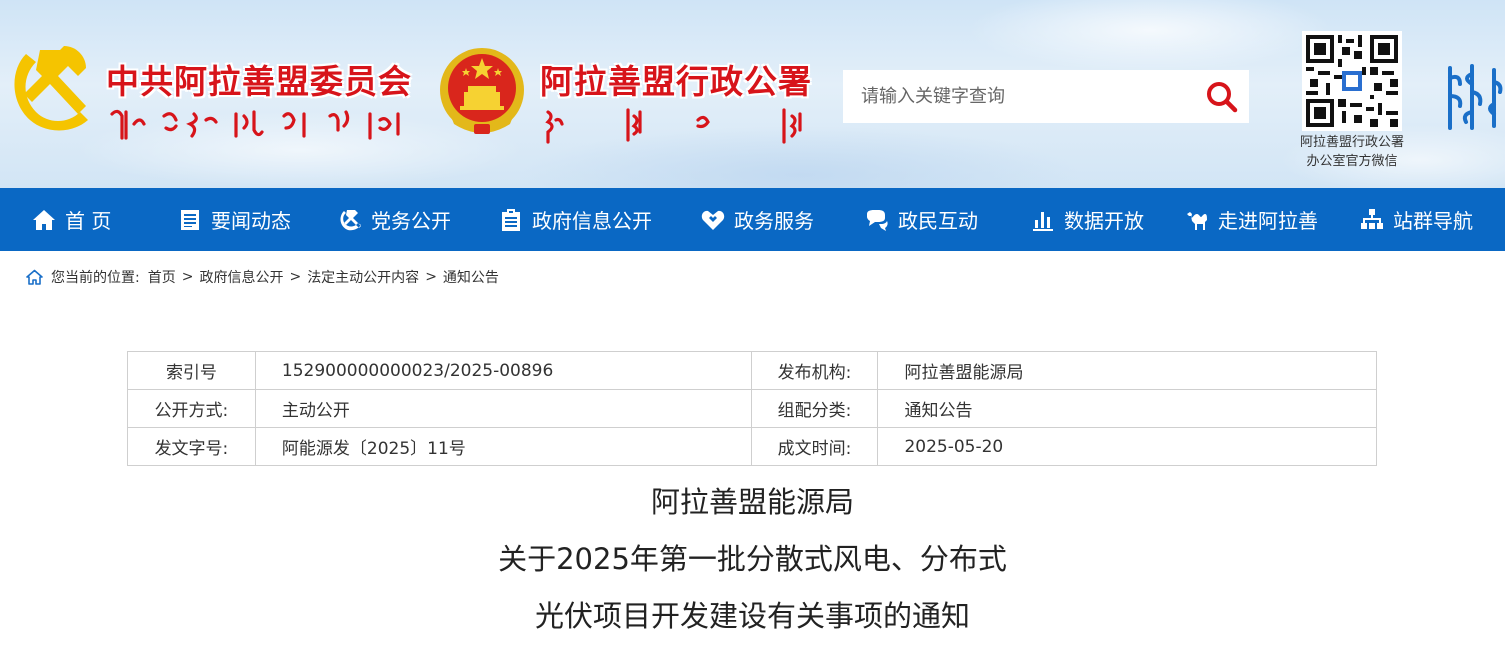 This screenshot has height=645, width=1505. I want to click on nav-item-party-affairs: 党务公开, so click(394, 219).